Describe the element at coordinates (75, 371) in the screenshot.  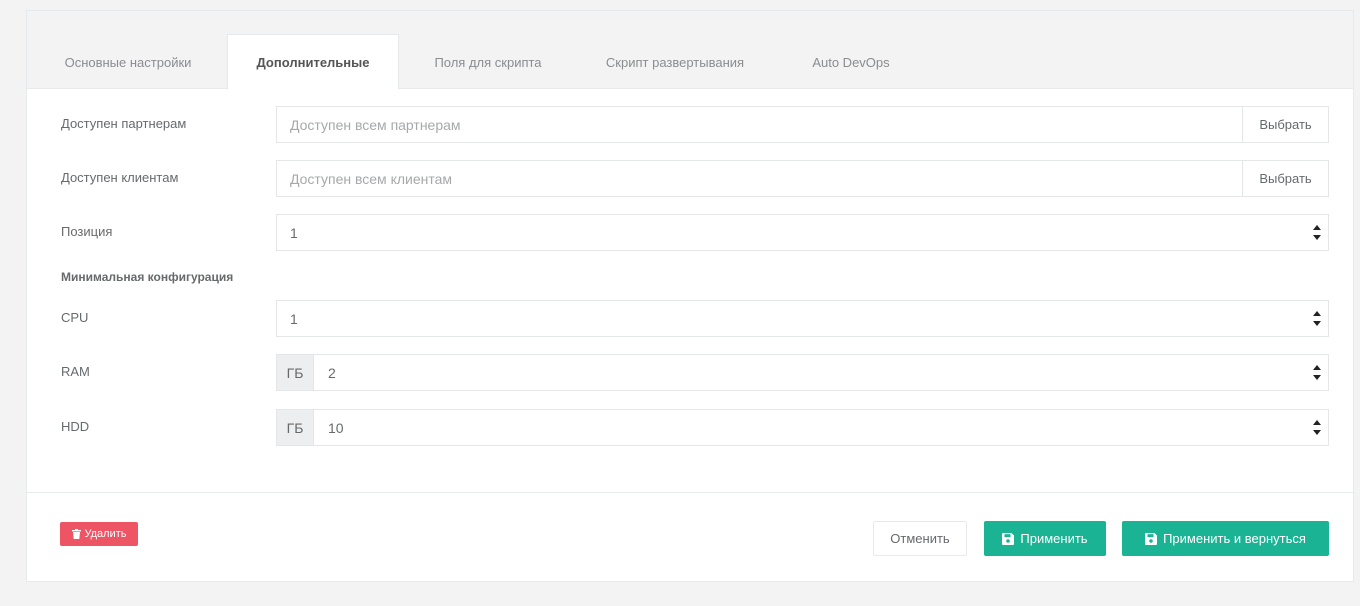
I see `ram-label: RAM` at that location.